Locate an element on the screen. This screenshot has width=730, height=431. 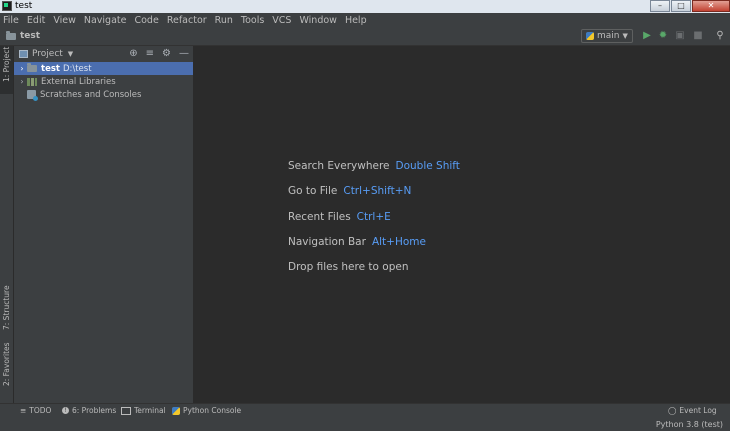
window-controls: – □ ✕ is located at coordinates (689, 6).